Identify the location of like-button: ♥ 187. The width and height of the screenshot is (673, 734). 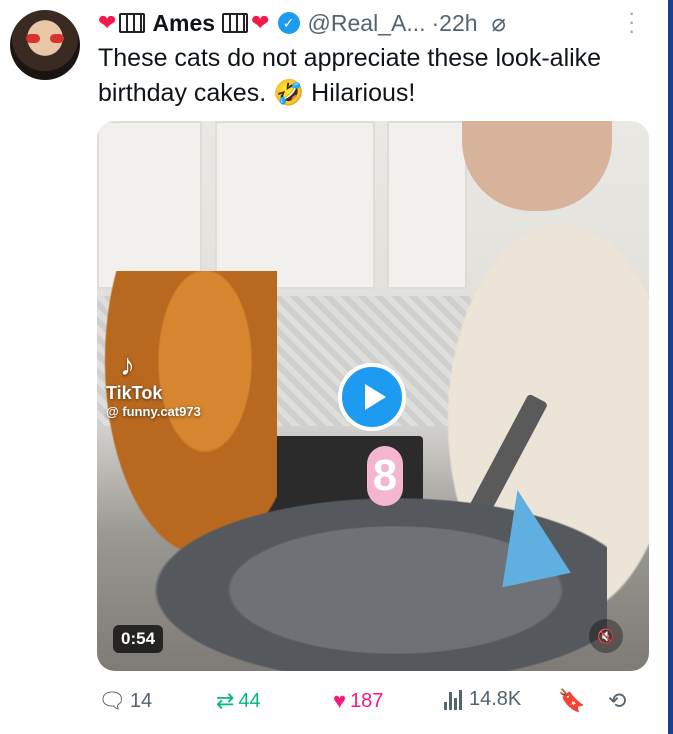
(358, 701).